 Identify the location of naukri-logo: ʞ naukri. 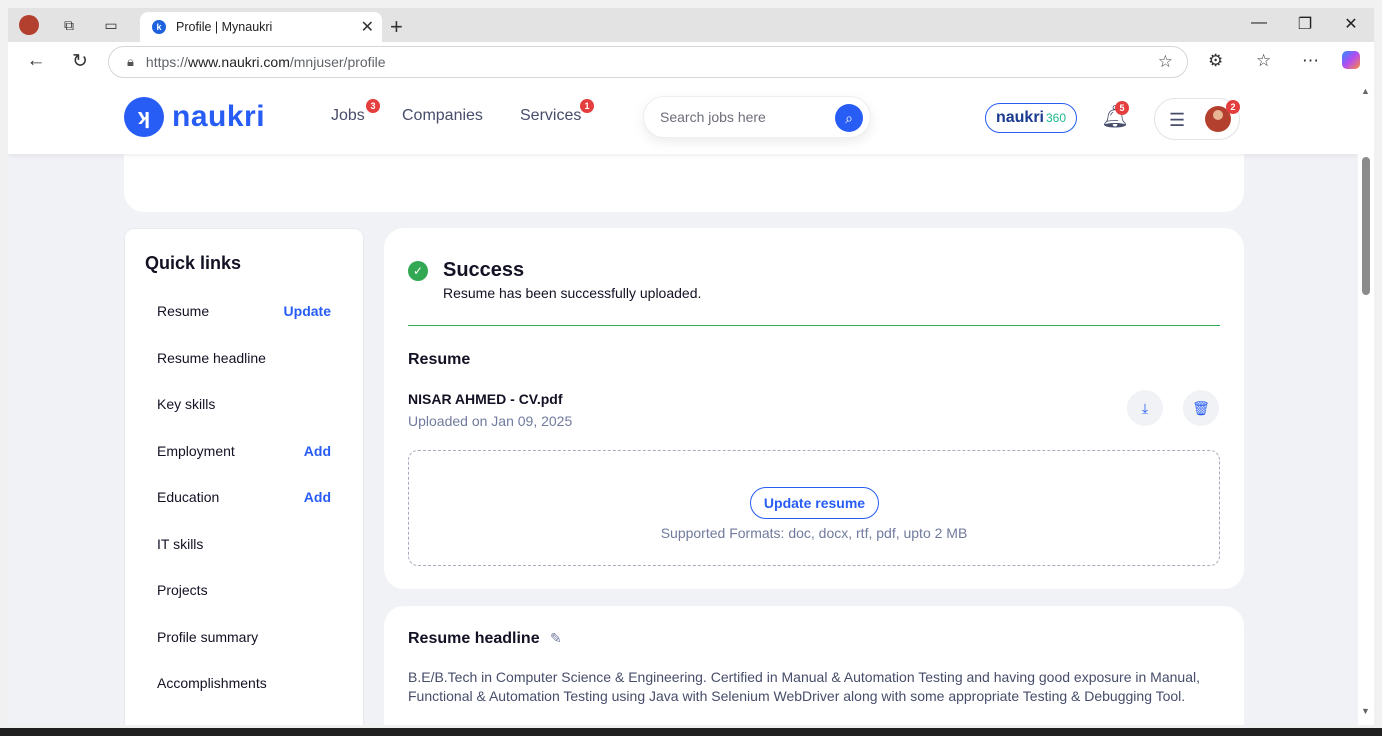
(194, 117).